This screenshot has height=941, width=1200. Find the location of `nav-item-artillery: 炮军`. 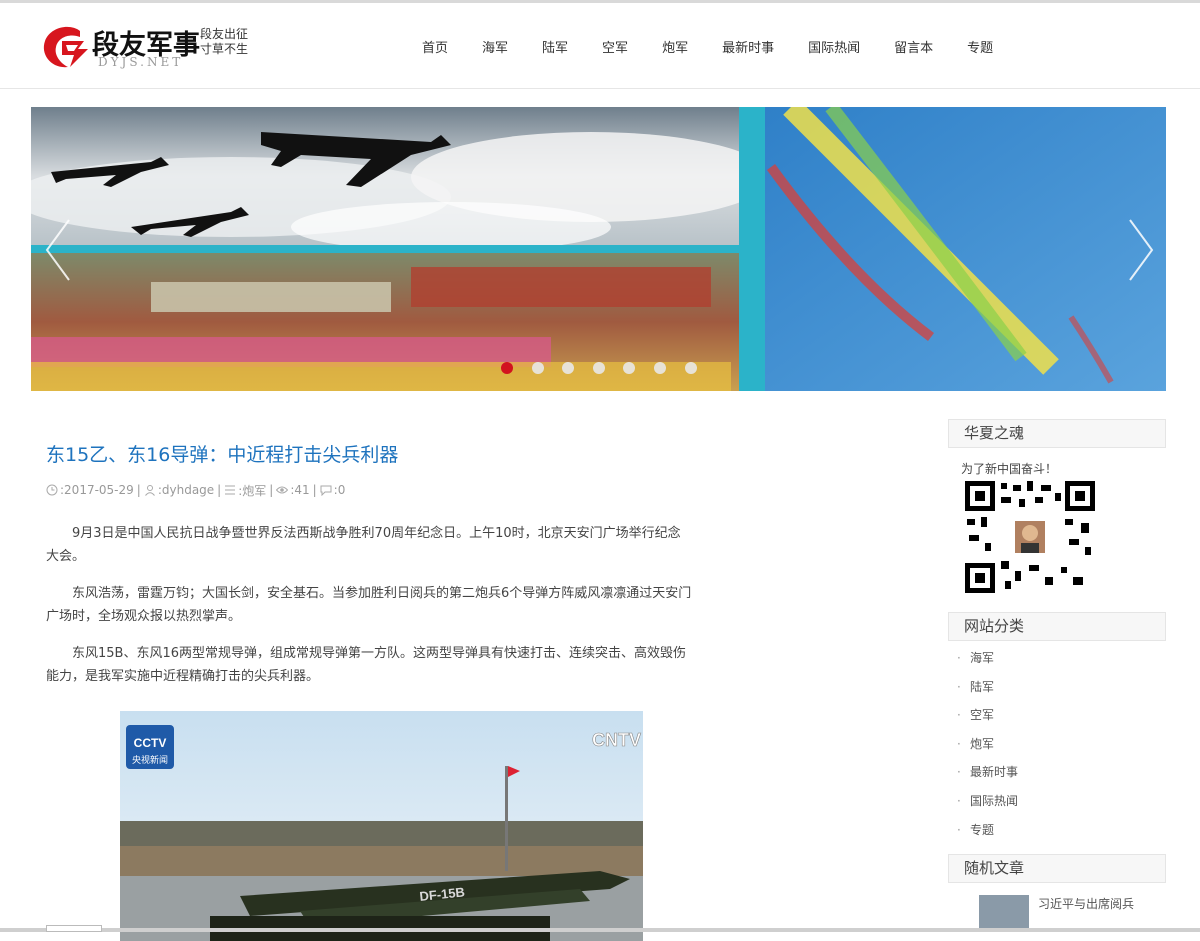

nav-item-artillery: 炮军 is located at coordinates (675, 46).